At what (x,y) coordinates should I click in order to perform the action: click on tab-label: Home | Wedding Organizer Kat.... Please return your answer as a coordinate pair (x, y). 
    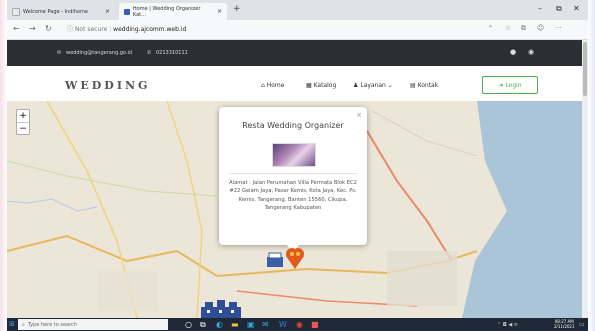
    Looking at the image, I should click on (166, 11).